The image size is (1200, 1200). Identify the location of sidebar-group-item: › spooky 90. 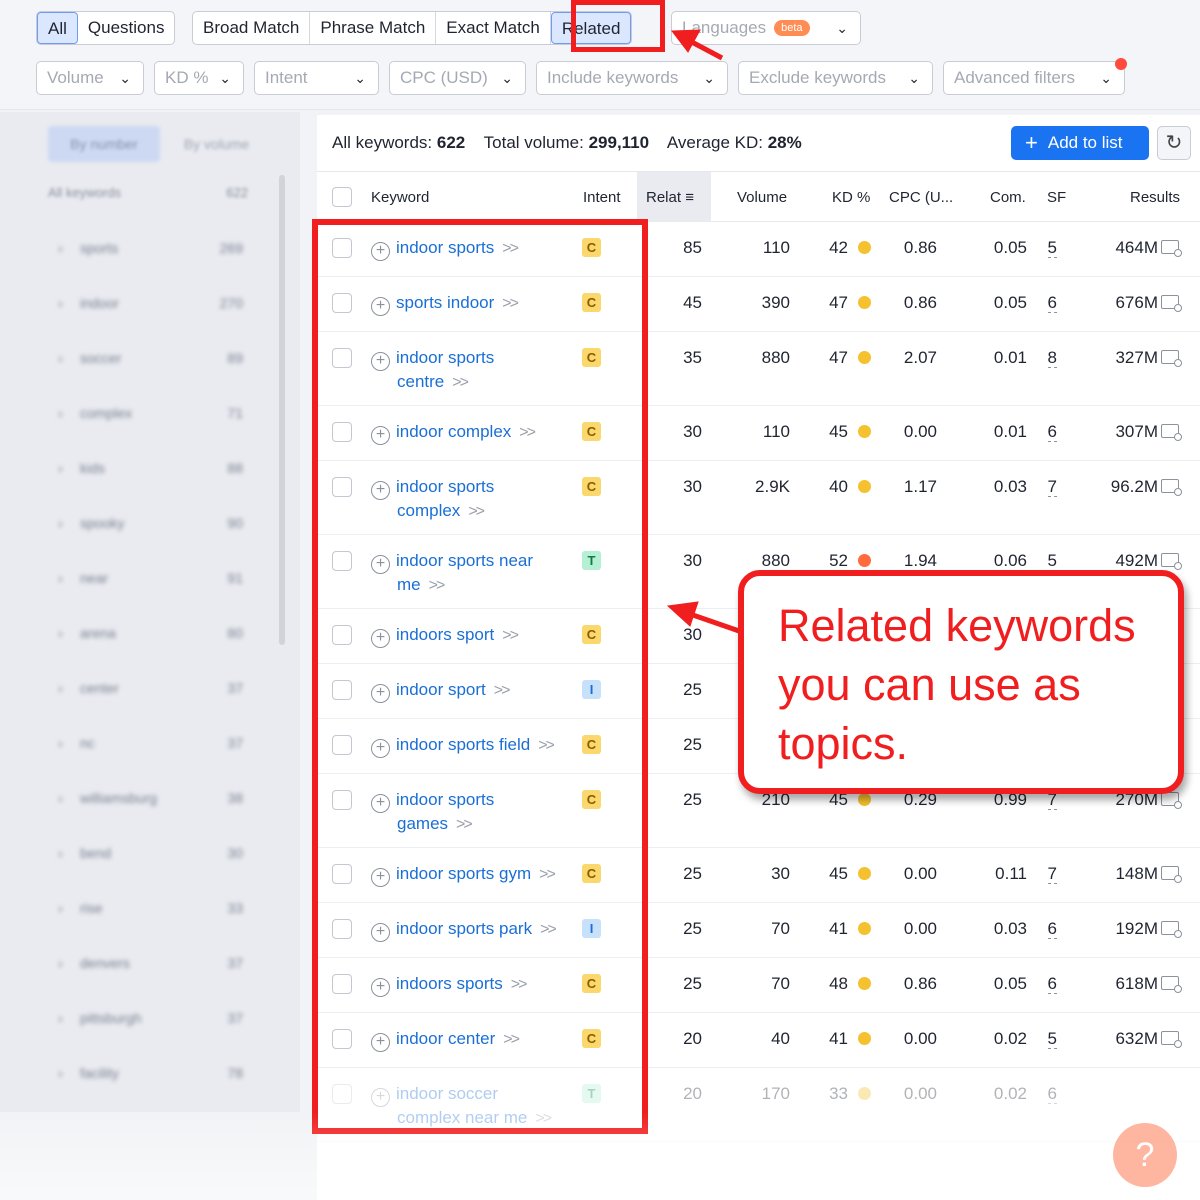
(157, 524).